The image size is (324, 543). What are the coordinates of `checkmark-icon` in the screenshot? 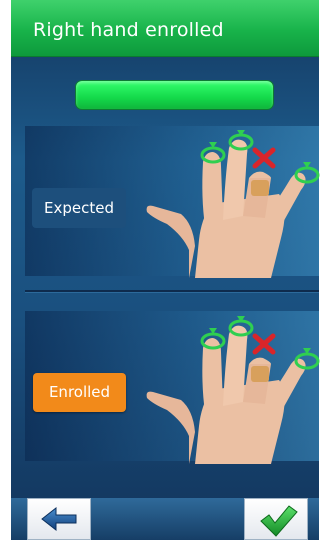 It's located at (279, 521).